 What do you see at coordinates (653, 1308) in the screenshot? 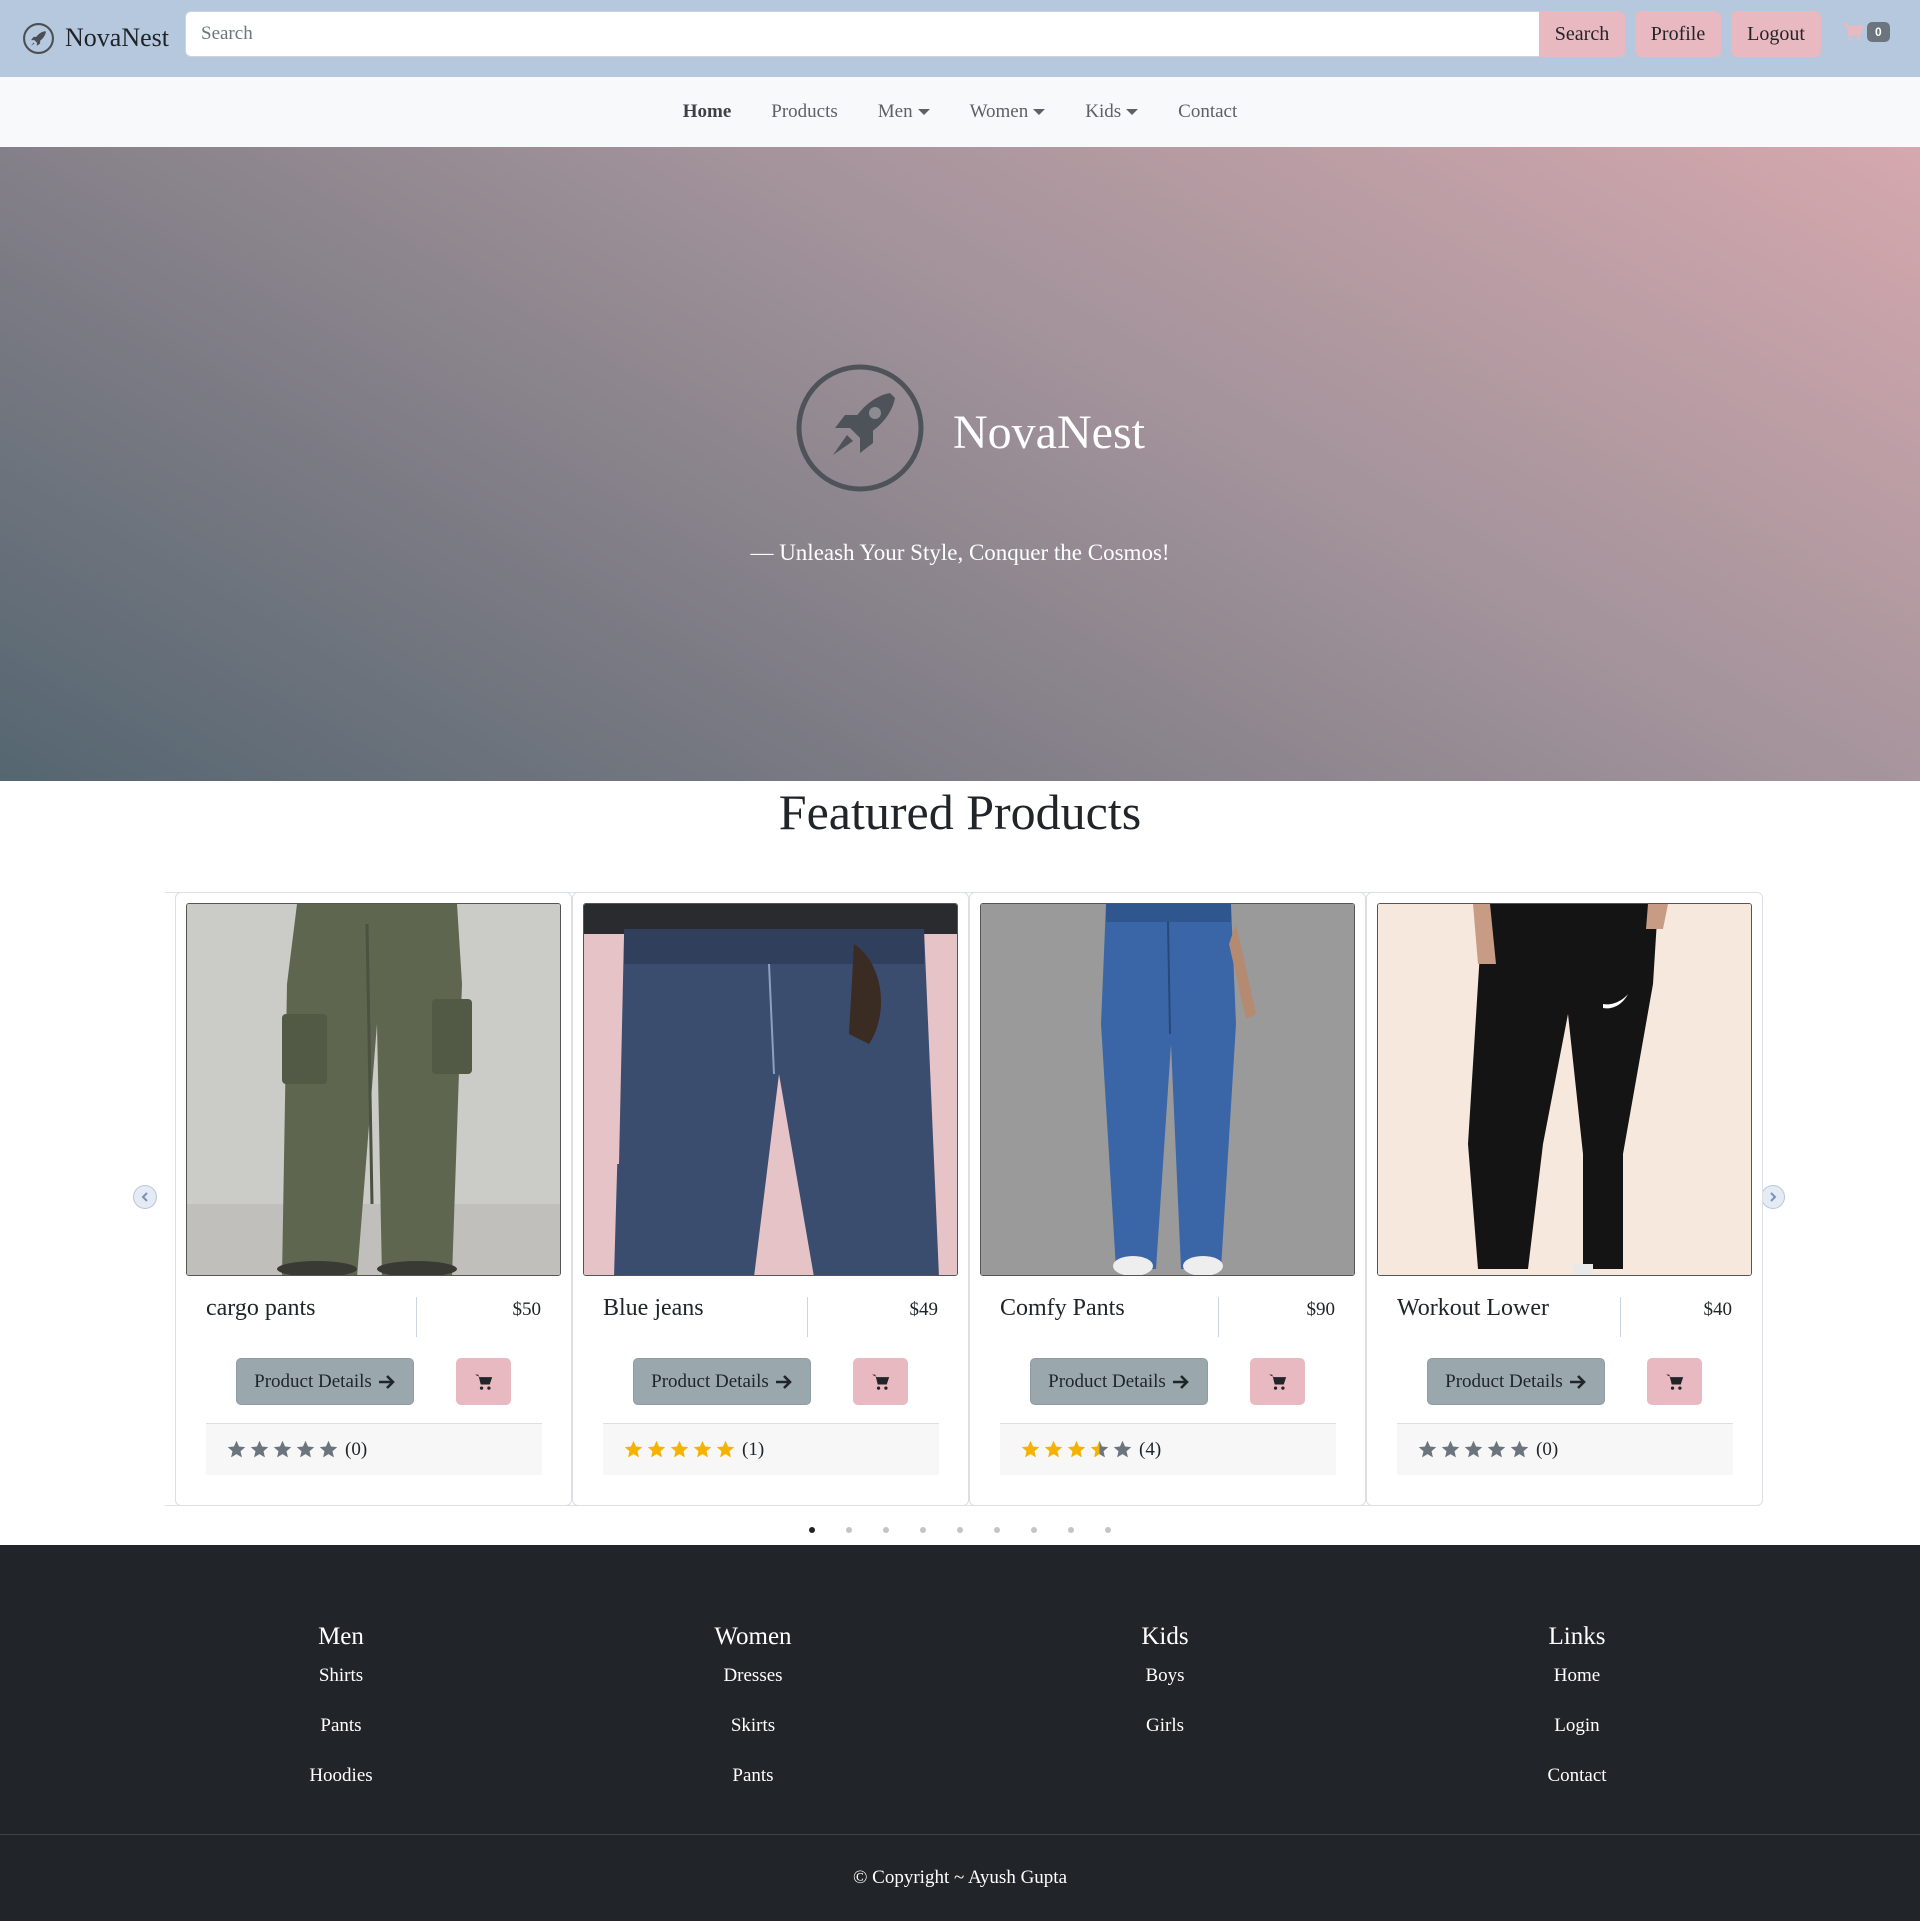
I see `product-name: Blue jeans` at bounding box center [653, 1308].